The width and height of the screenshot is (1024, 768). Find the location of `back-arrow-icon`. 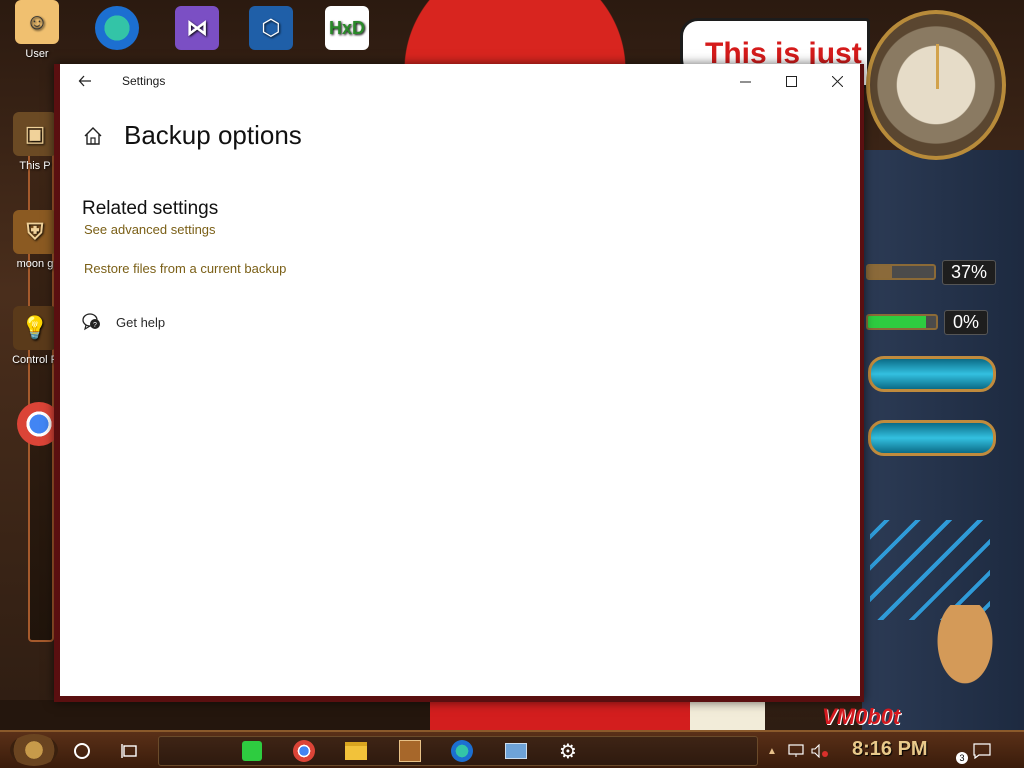

back-arrow-icon is located at coordinates (84, 81).